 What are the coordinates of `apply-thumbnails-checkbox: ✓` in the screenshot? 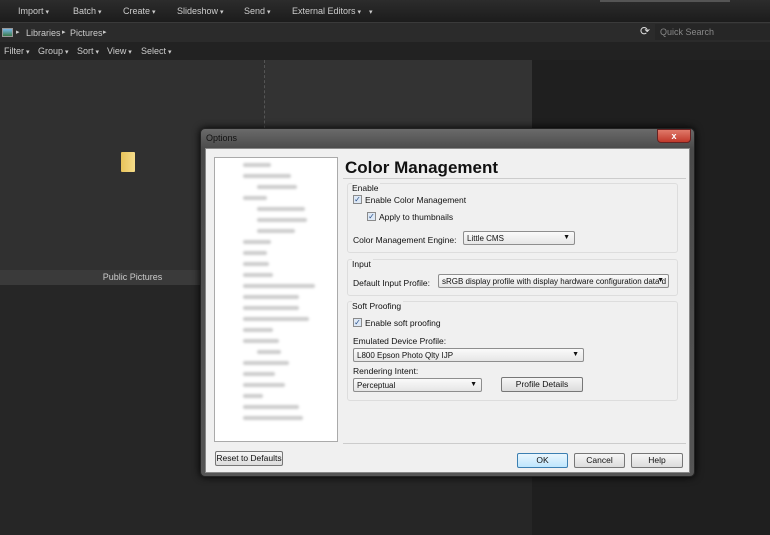 It's located at (371, 216).